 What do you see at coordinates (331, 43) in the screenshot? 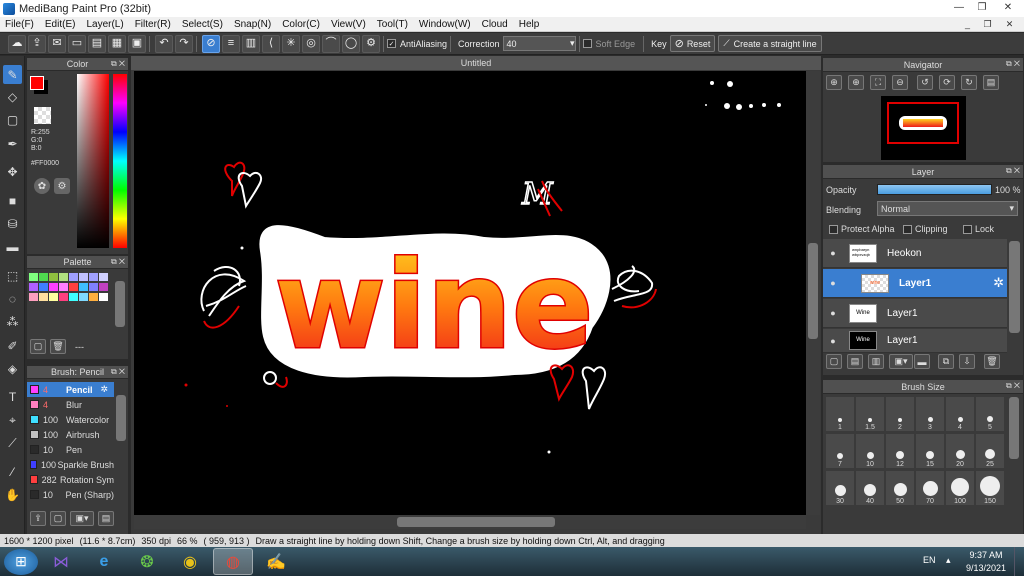
I see `curve-snap-icon: ⌒` at bounding box center [331, 43].